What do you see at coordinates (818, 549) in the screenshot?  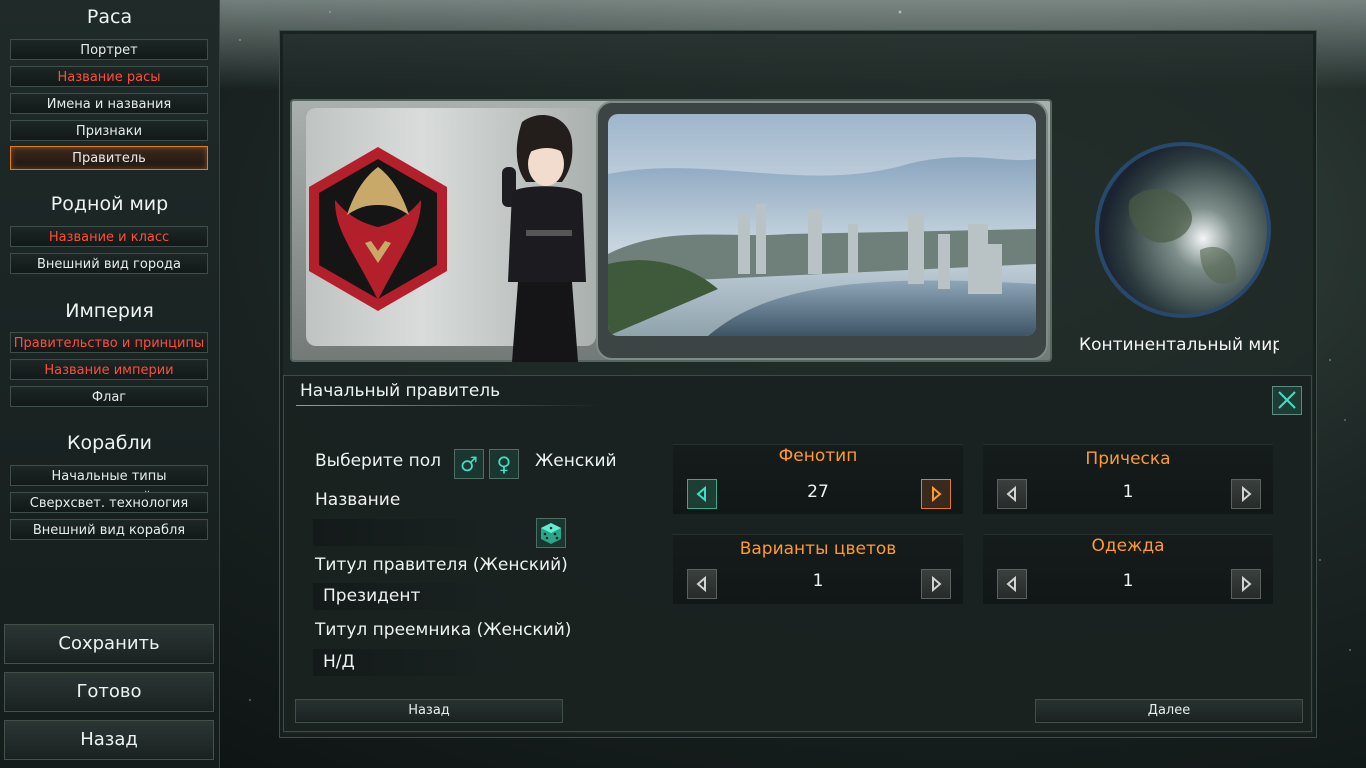 I see `color-variants-title: Варианты цветов` at bounding box center [818, 549].